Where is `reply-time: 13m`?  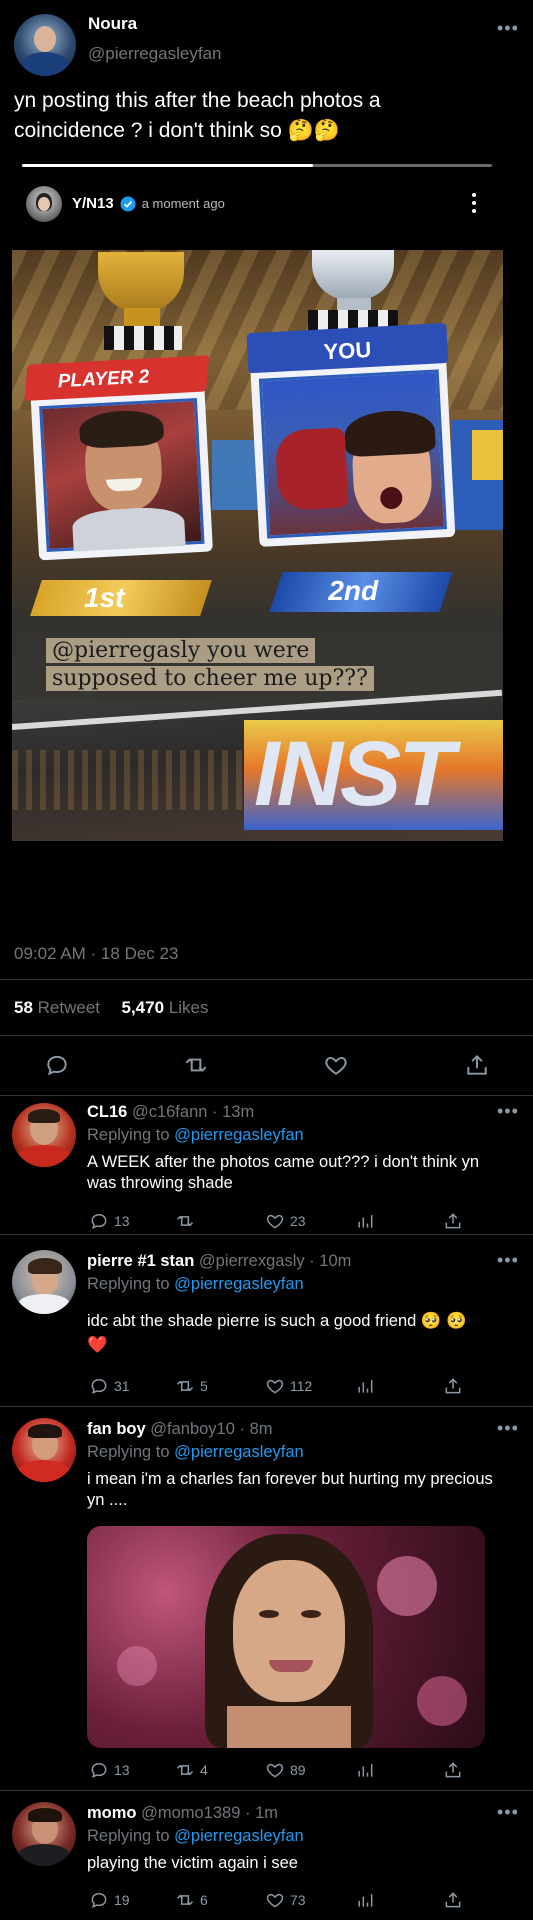 reply-time: 13m is located at coordinates (238, 1112).